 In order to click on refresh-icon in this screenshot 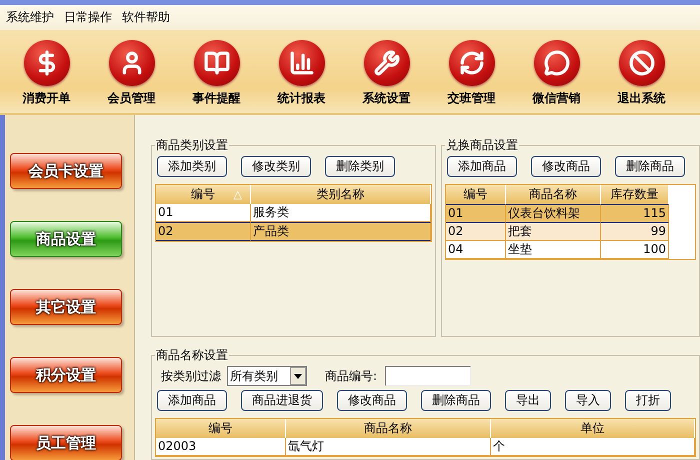, I will do `click(471, 63)`.